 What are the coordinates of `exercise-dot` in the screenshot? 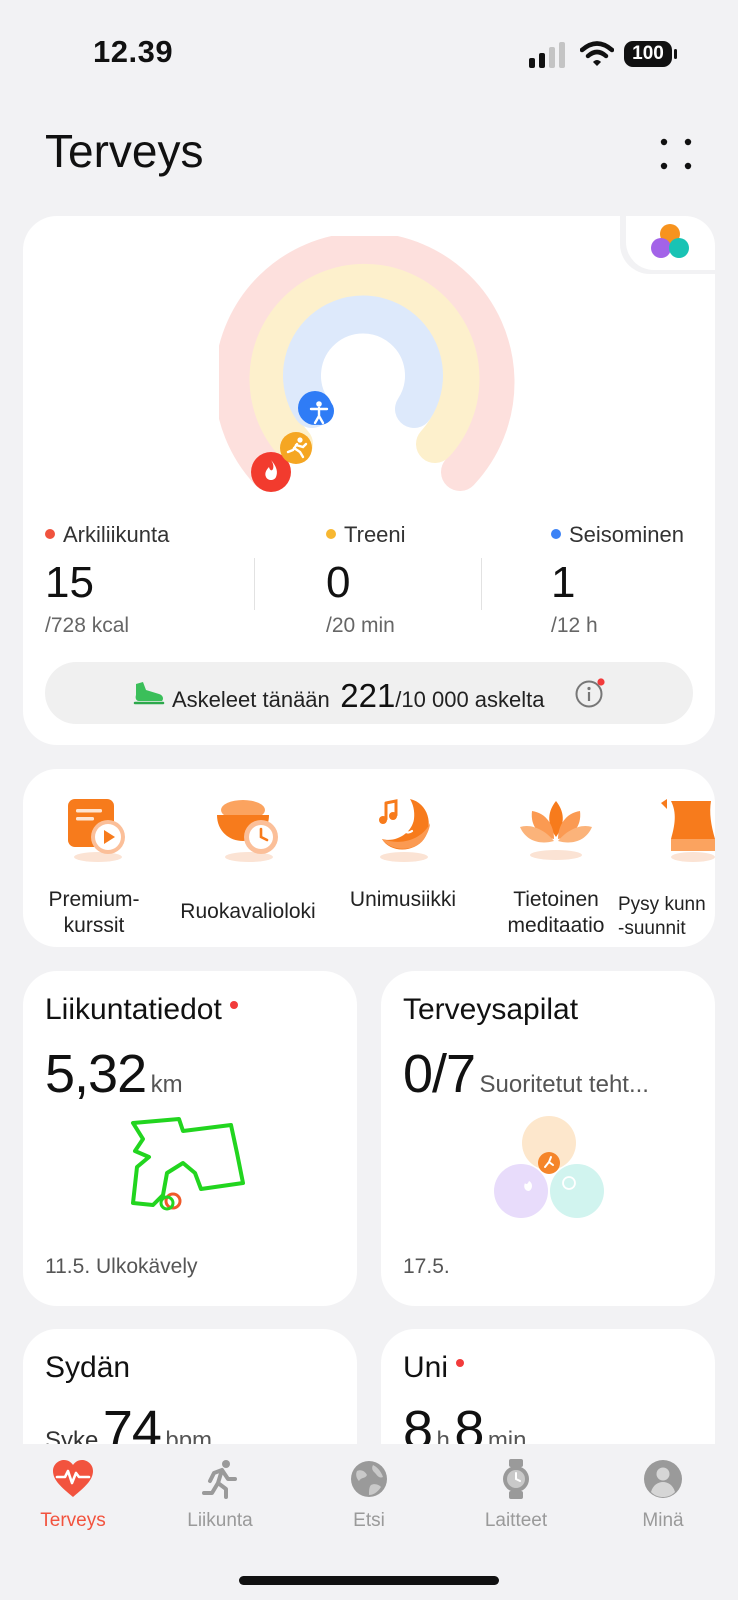 It's located at (331, 534).